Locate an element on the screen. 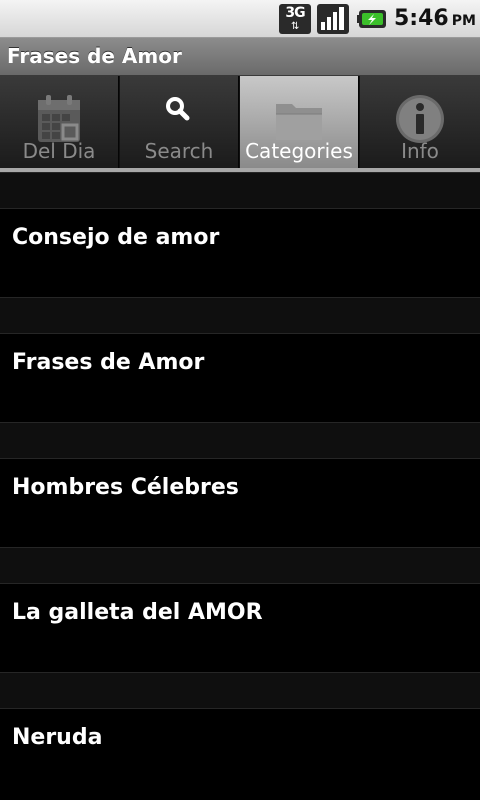 The height and width of the screenshot is (800, 480). list-item-label: Hombres Célebres is located at coordinates (125, 487).